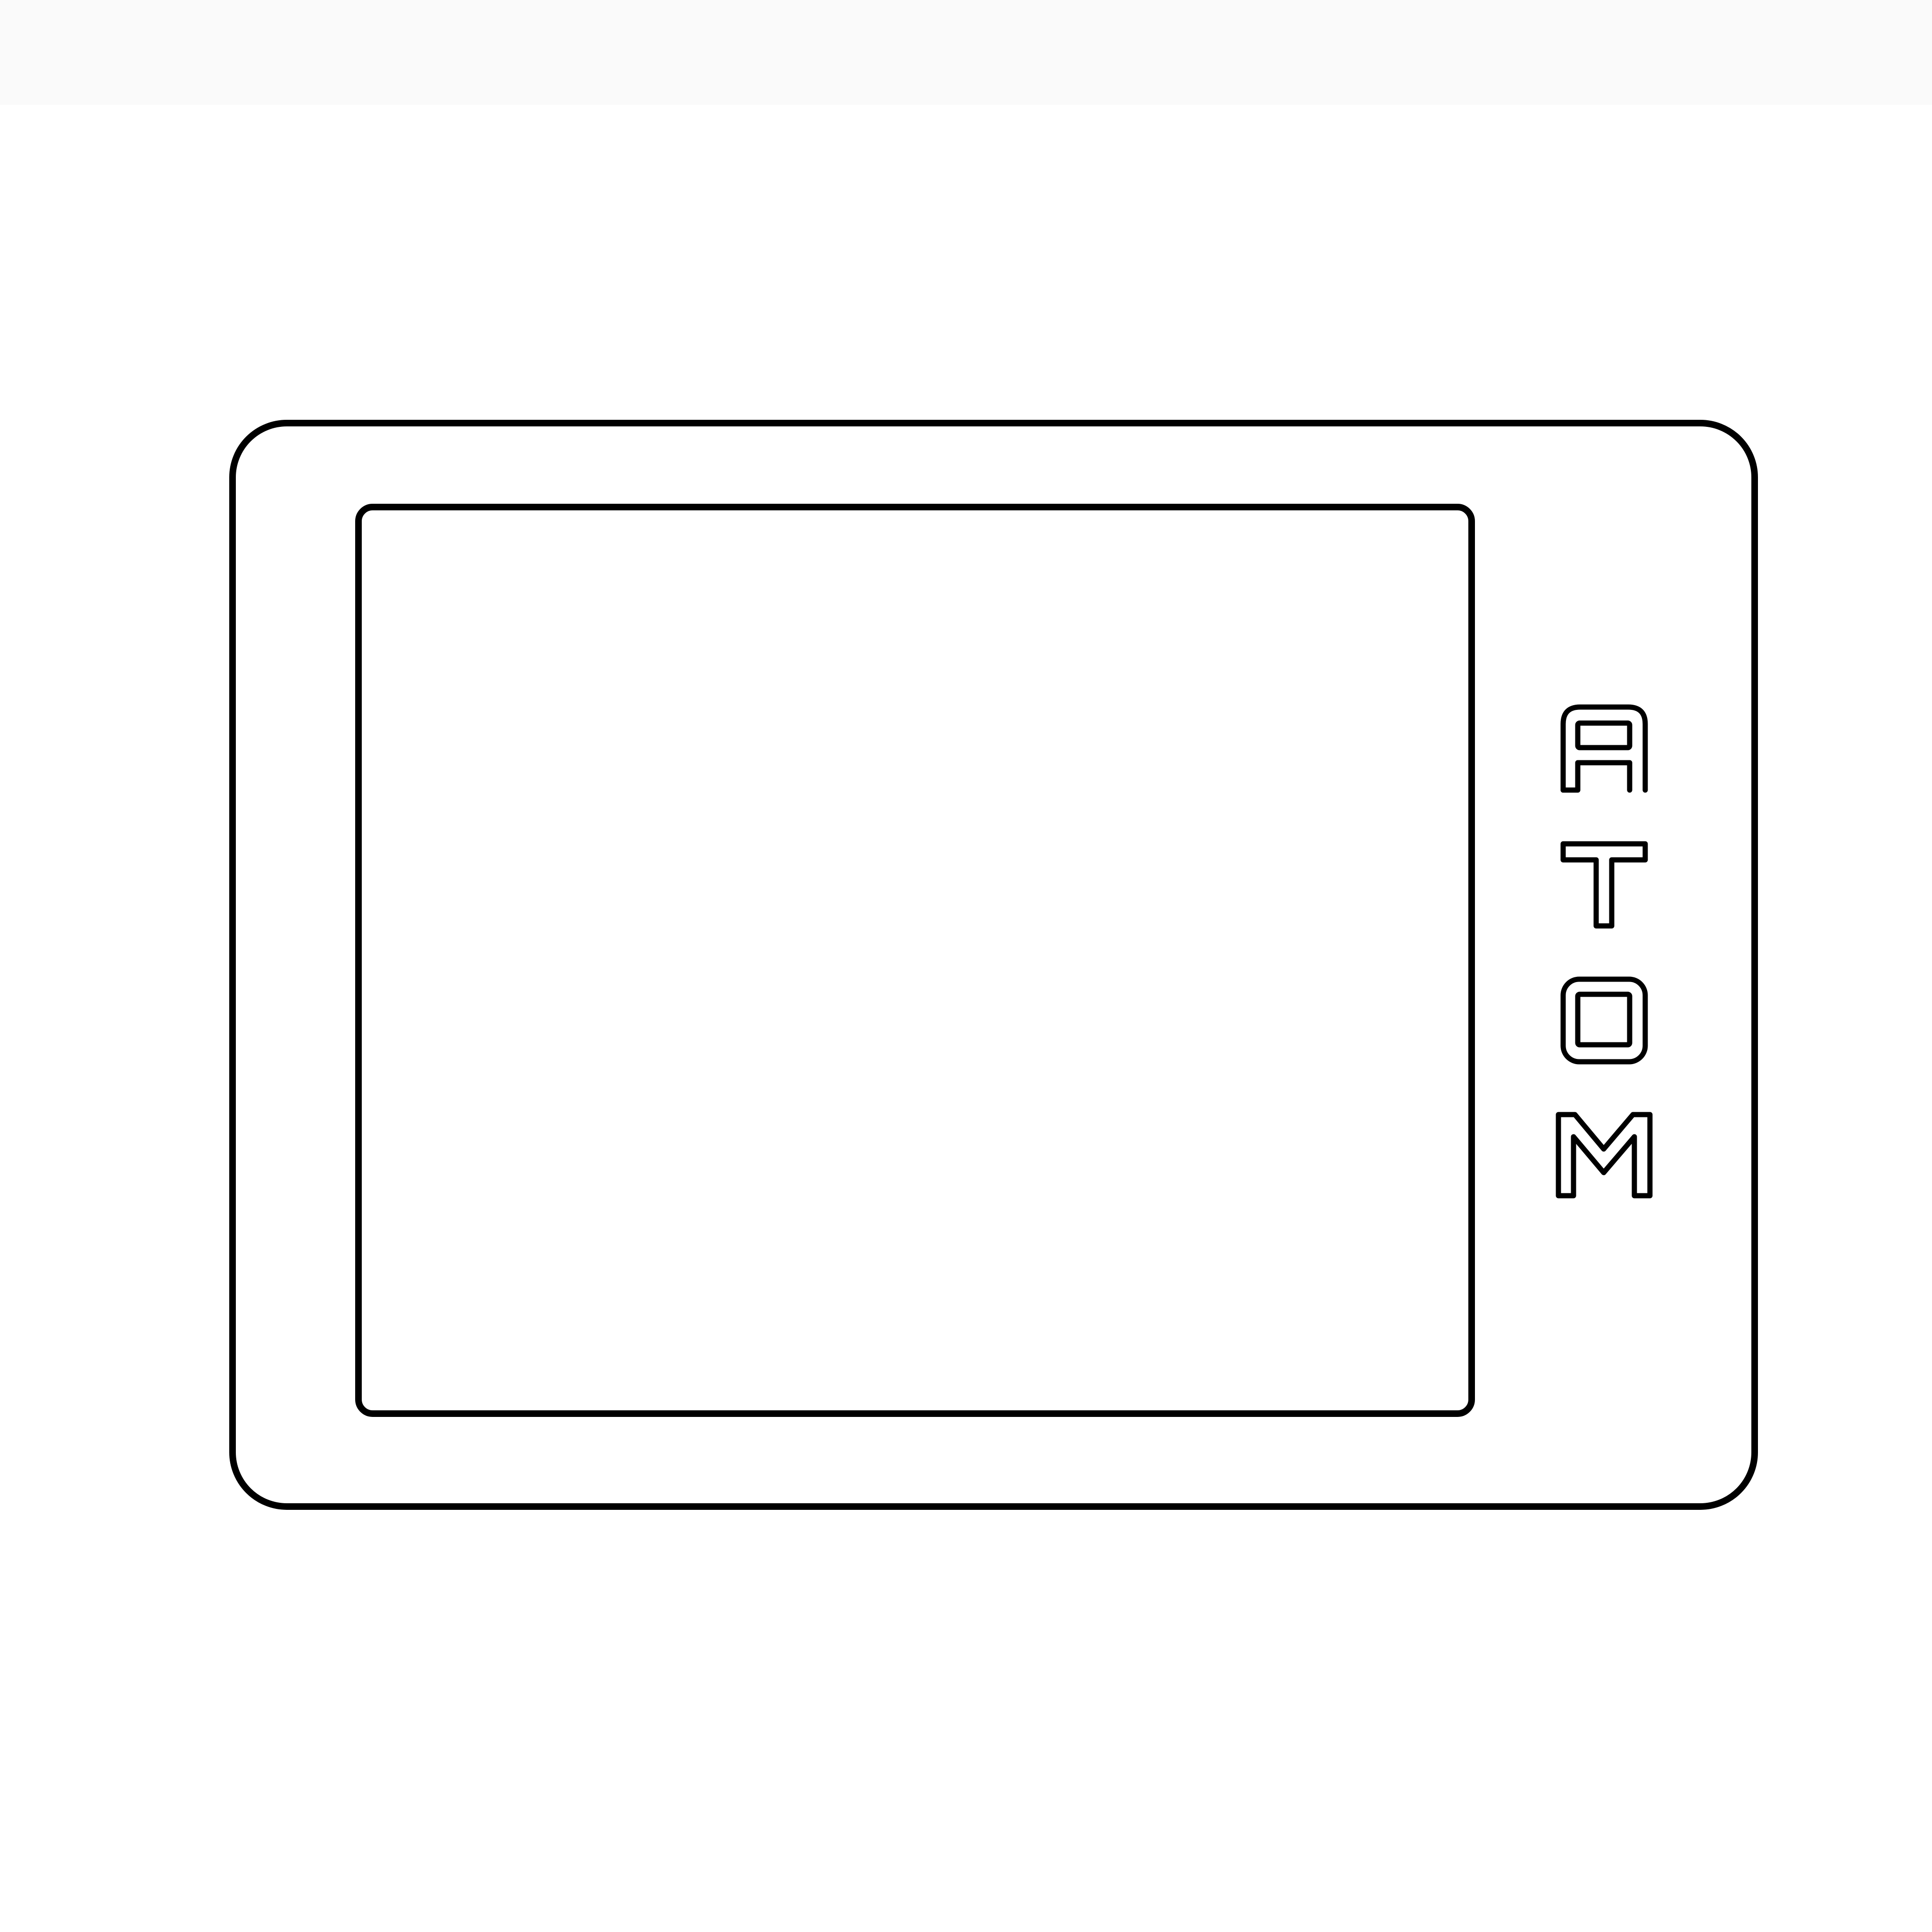  I want to click on logo-letter-m, so click(1604, 1155).